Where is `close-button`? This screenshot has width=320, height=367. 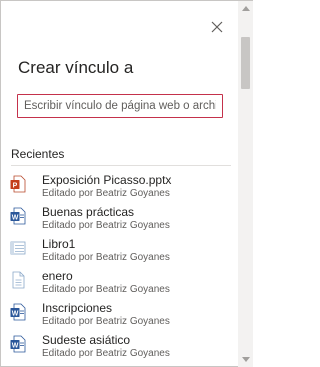
close-button is located at coordinates (217, 27).